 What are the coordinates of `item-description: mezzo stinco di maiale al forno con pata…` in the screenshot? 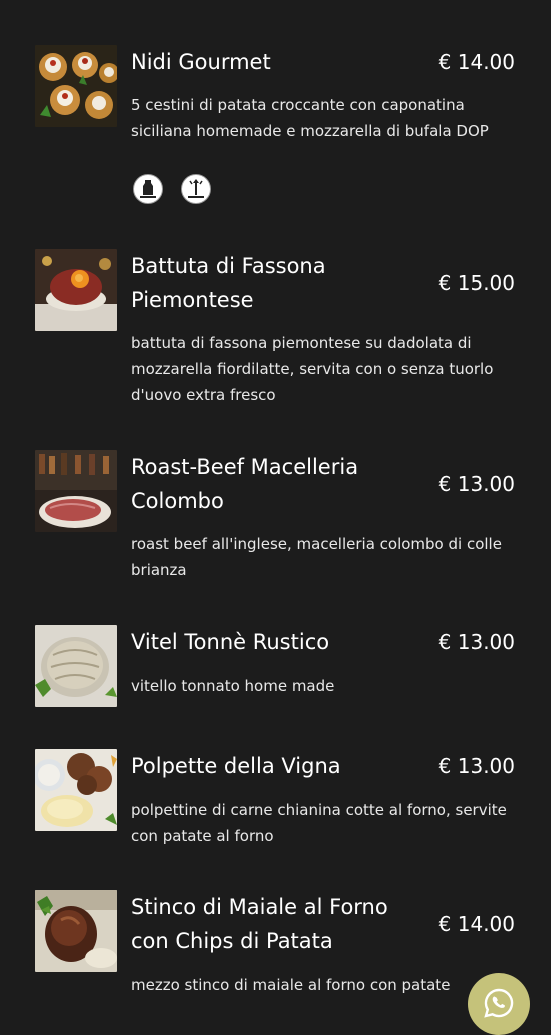 It's located at (291, 985).